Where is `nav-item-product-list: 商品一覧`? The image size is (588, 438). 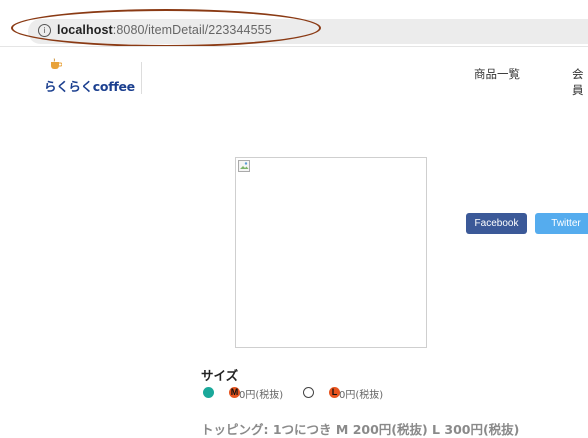 nav-item-product-list: 商品一覧 is located at coordinates (497, 74).